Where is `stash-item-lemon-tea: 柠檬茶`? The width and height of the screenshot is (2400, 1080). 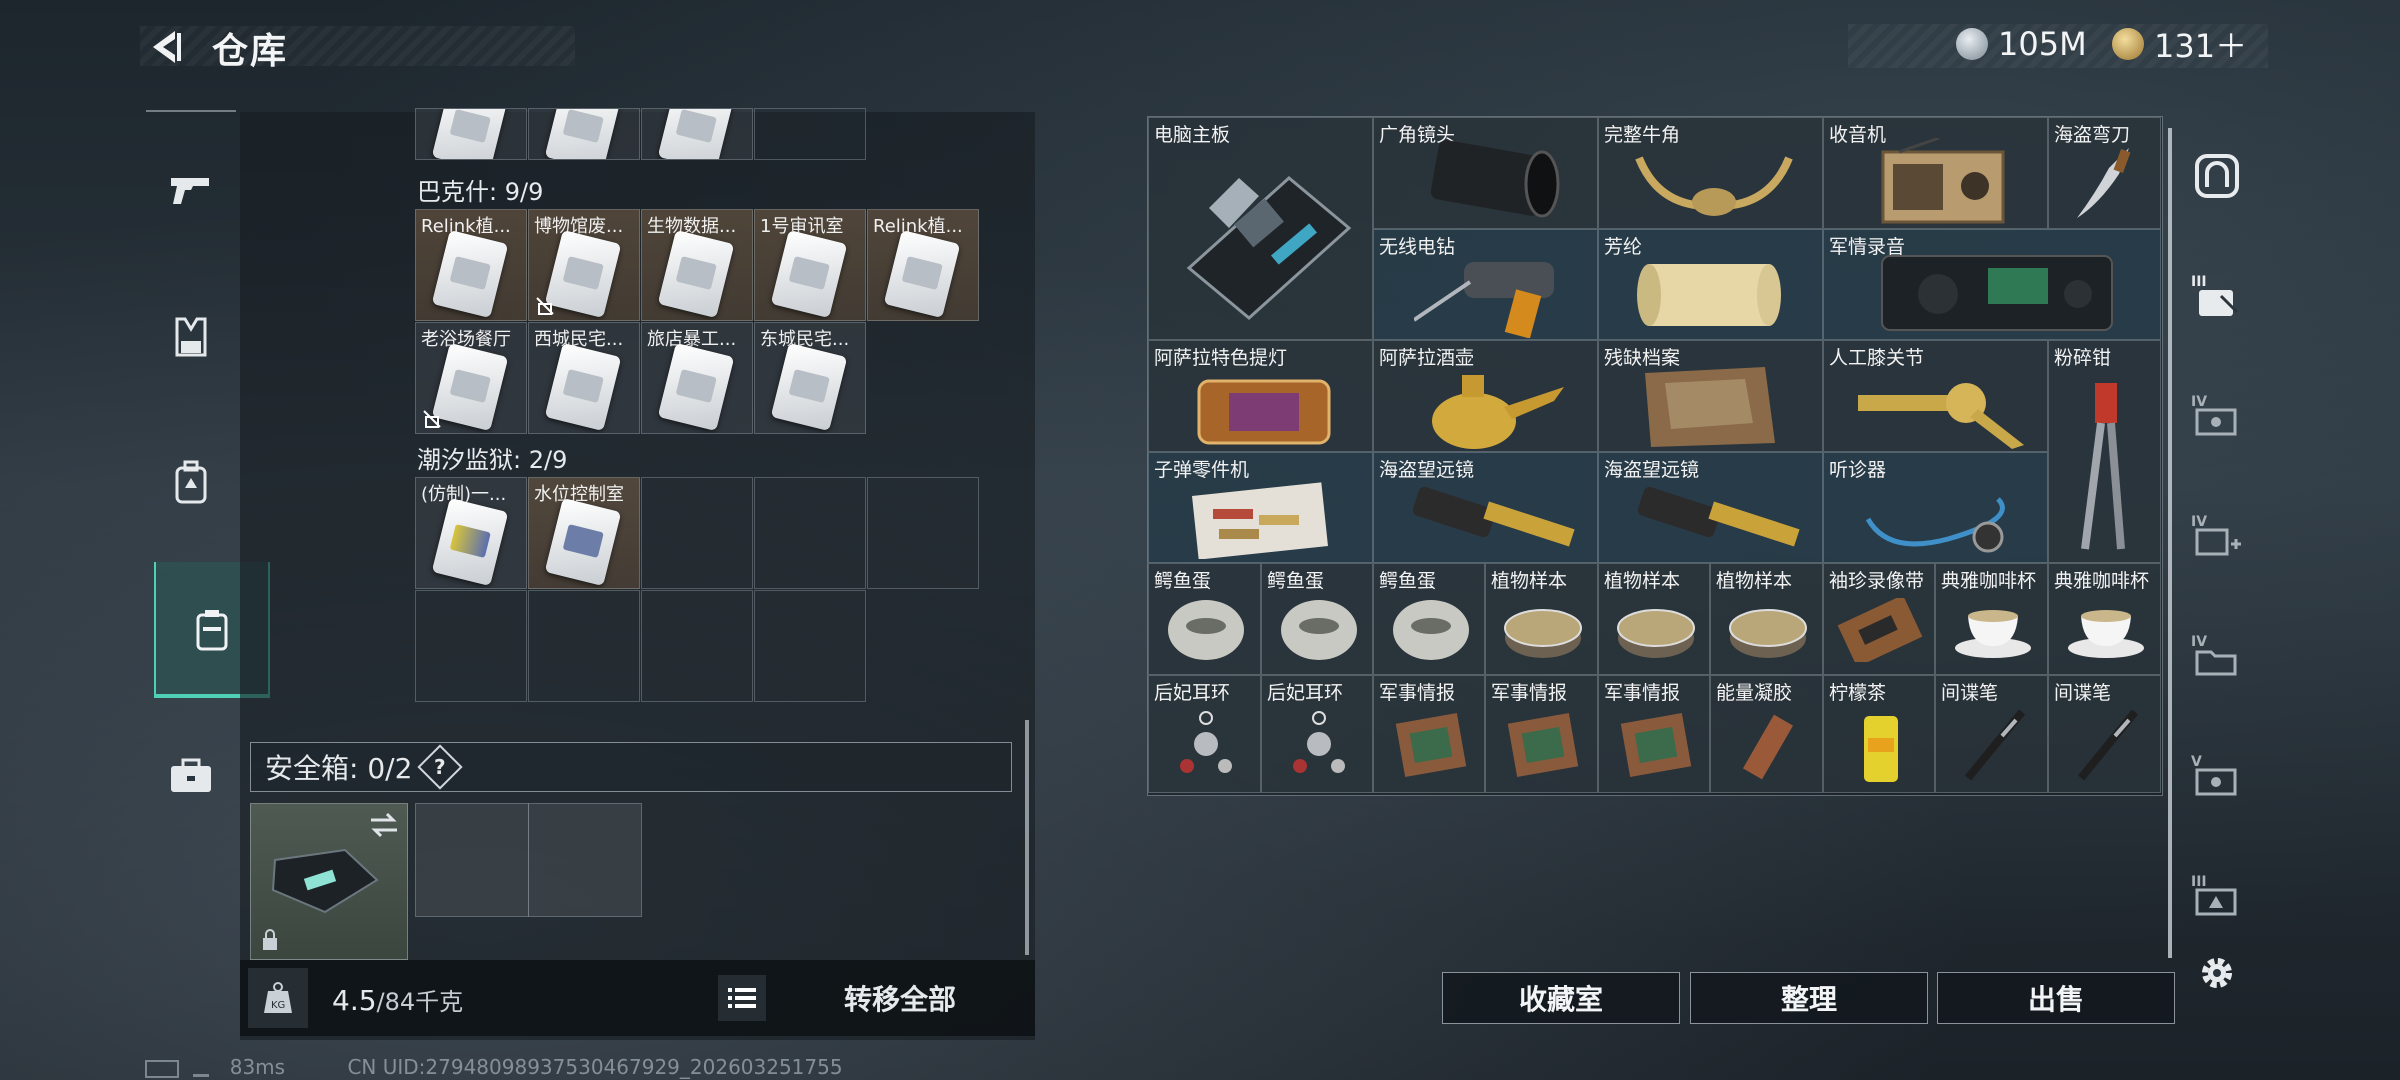 stash-item-lemon-tea: 柠檬茶 is located at coordinates (1879, 734).